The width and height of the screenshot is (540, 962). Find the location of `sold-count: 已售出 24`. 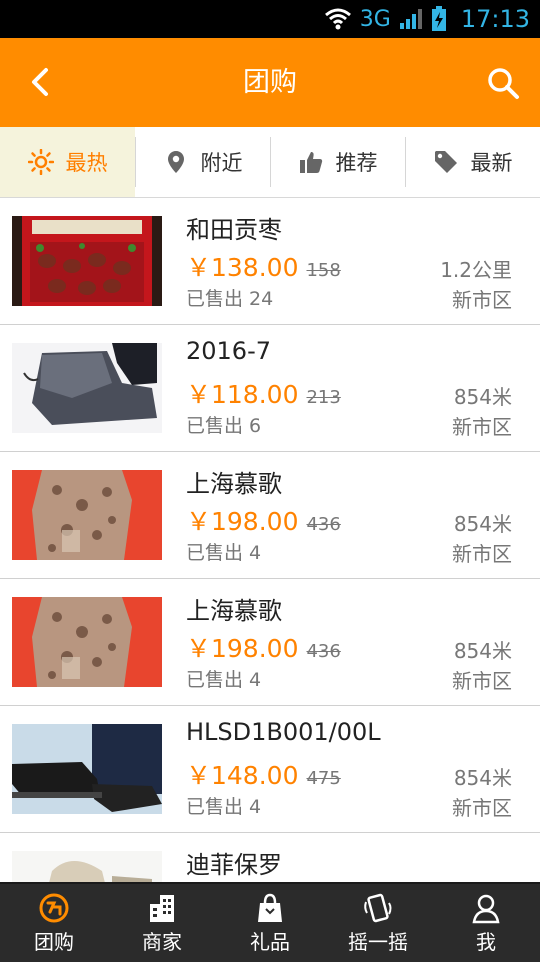

sold-count: 已售出 24 is located at coordinates (230, 299).